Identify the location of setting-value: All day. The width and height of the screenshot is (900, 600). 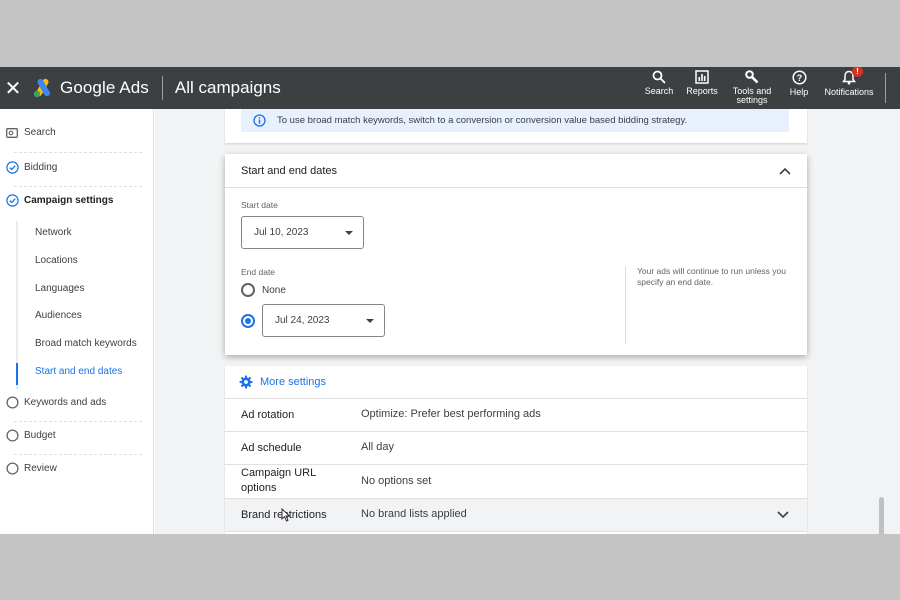
(378, 447).